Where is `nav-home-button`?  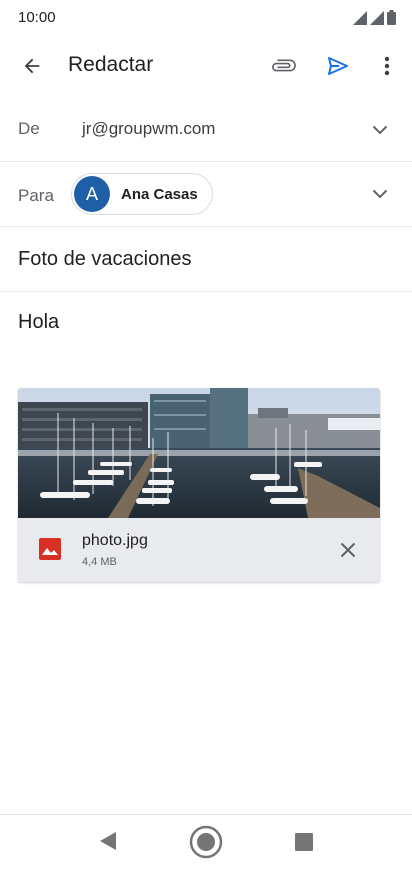
nav-home-button is located at coordinates (206, 842).